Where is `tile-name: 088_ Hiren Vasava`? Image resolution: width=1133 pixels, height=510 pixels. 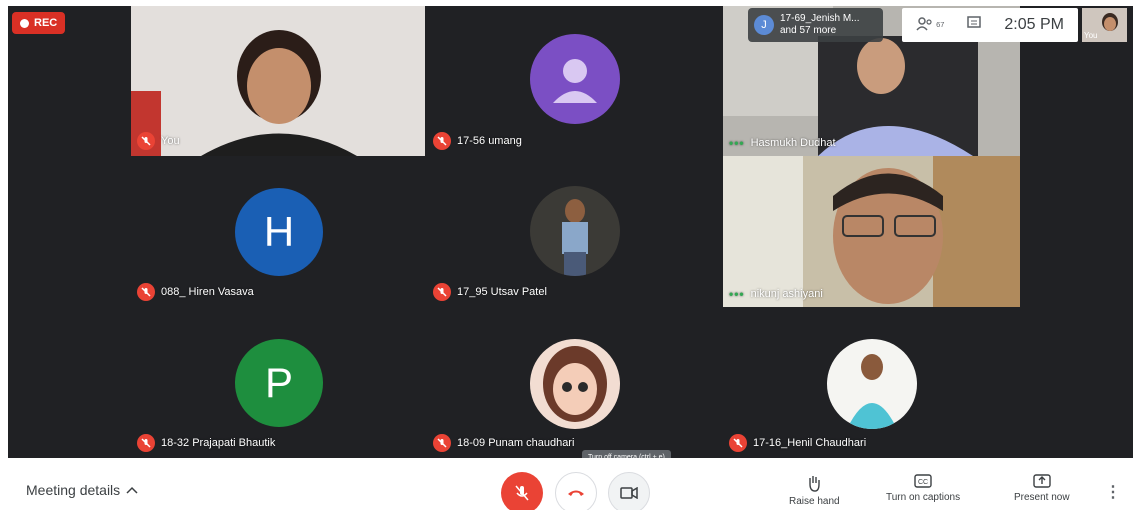 tile-name: 088_ Hiren Vasava is located at coordinates (195, 292).